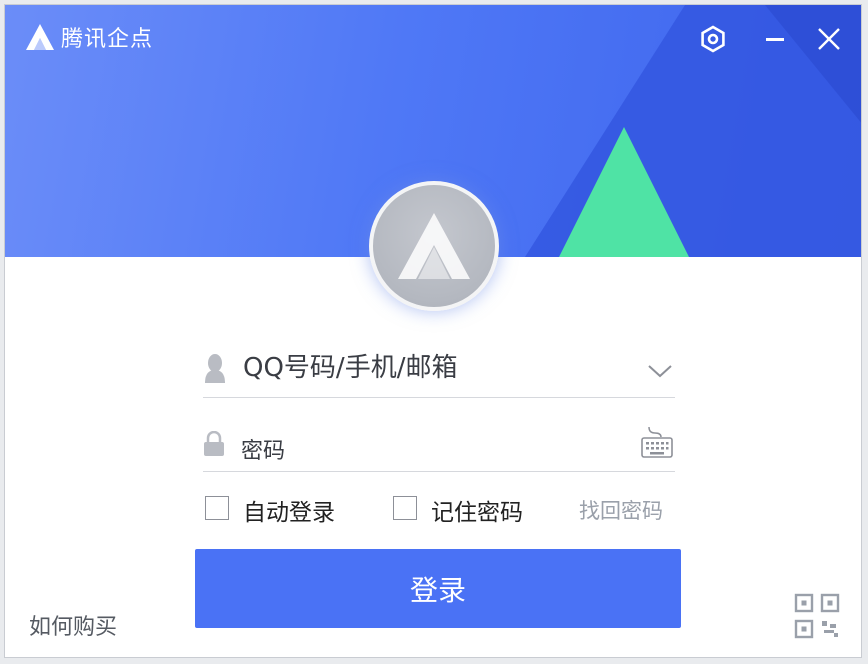 This screenshot has width=868, height=664. What do you see at coordinates (657, 442) in the screenshot?
I see `keyboard-icon` at bounding box center [657, 442].